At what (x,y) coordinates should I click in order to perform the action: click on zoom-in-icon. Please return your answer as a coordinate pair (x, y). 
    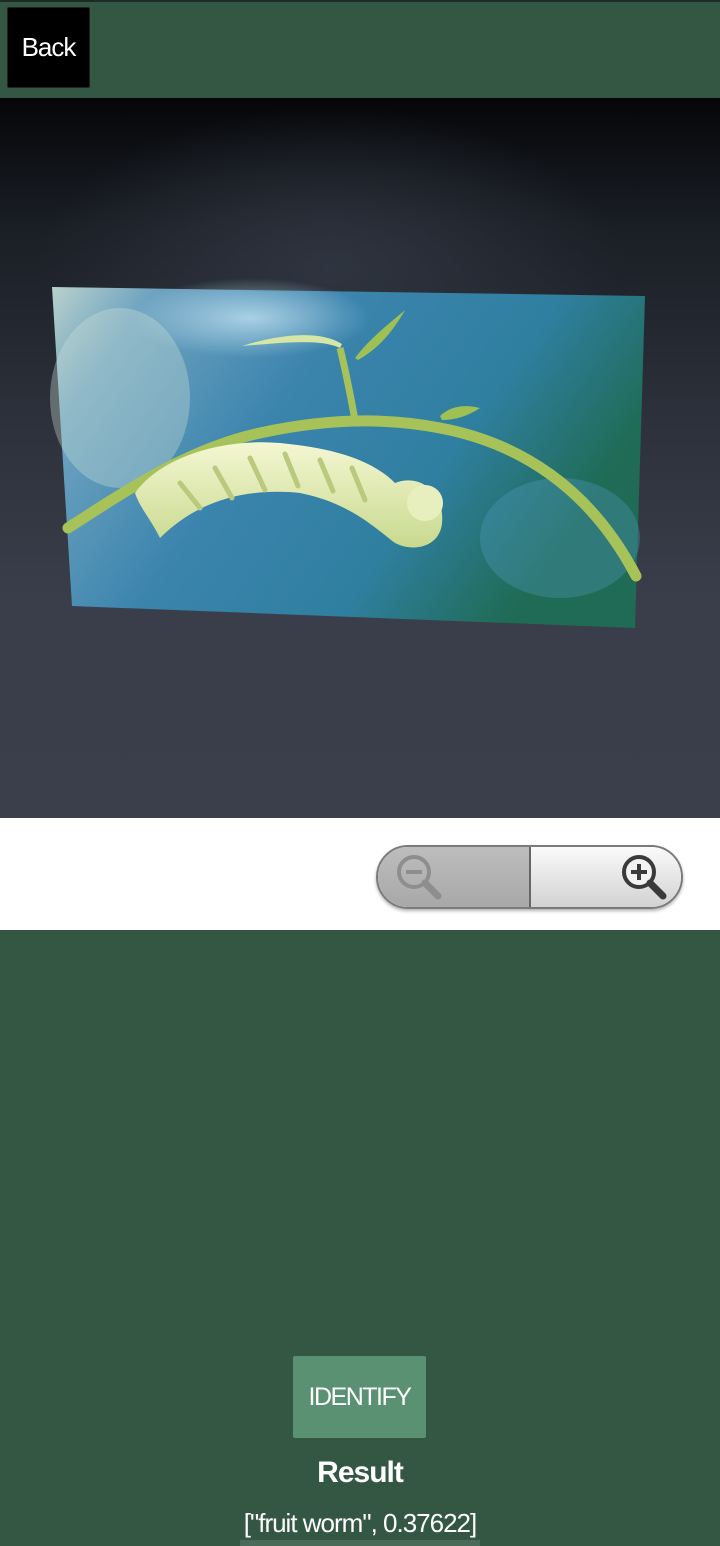
    Looking at the image, I should click on (644, 877).